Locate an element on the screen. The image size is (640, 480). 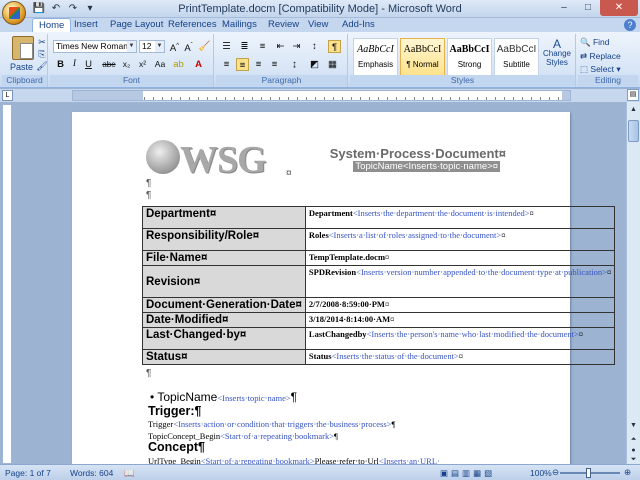
subscript-button: x₂ is located at coordinates (126, 64).